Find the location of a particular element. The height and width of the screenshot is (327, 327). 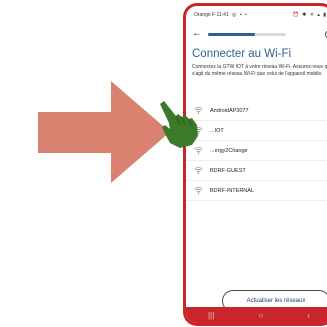

progress-bar is located at coordinates (247, 34).